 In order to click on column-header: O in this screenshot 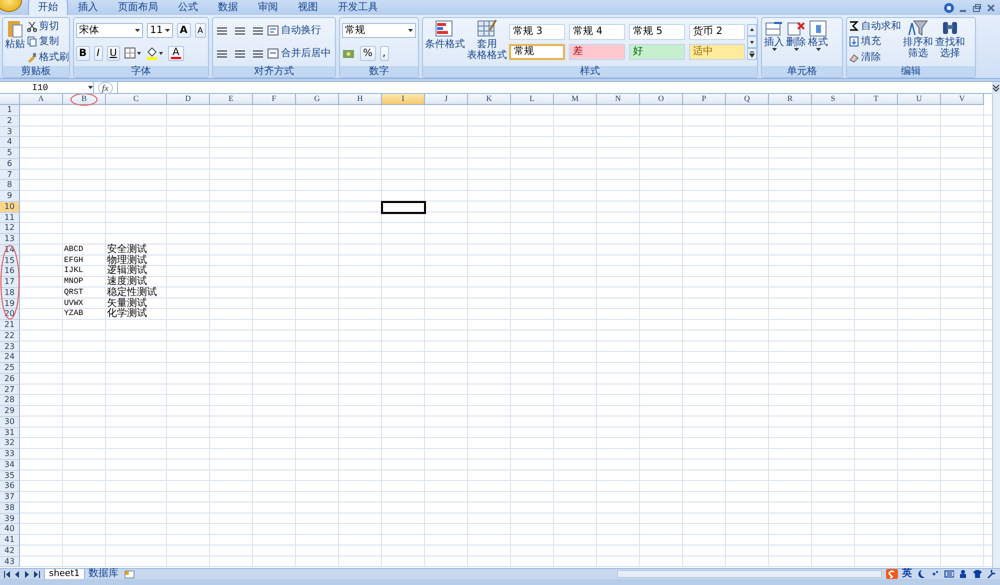, I will do `click(661, 99)`.